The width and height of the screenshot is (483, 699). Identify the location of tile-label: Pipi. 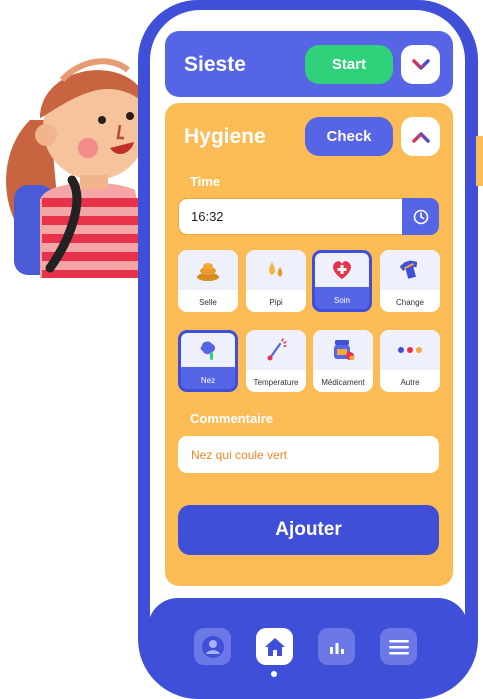
(276, 302).